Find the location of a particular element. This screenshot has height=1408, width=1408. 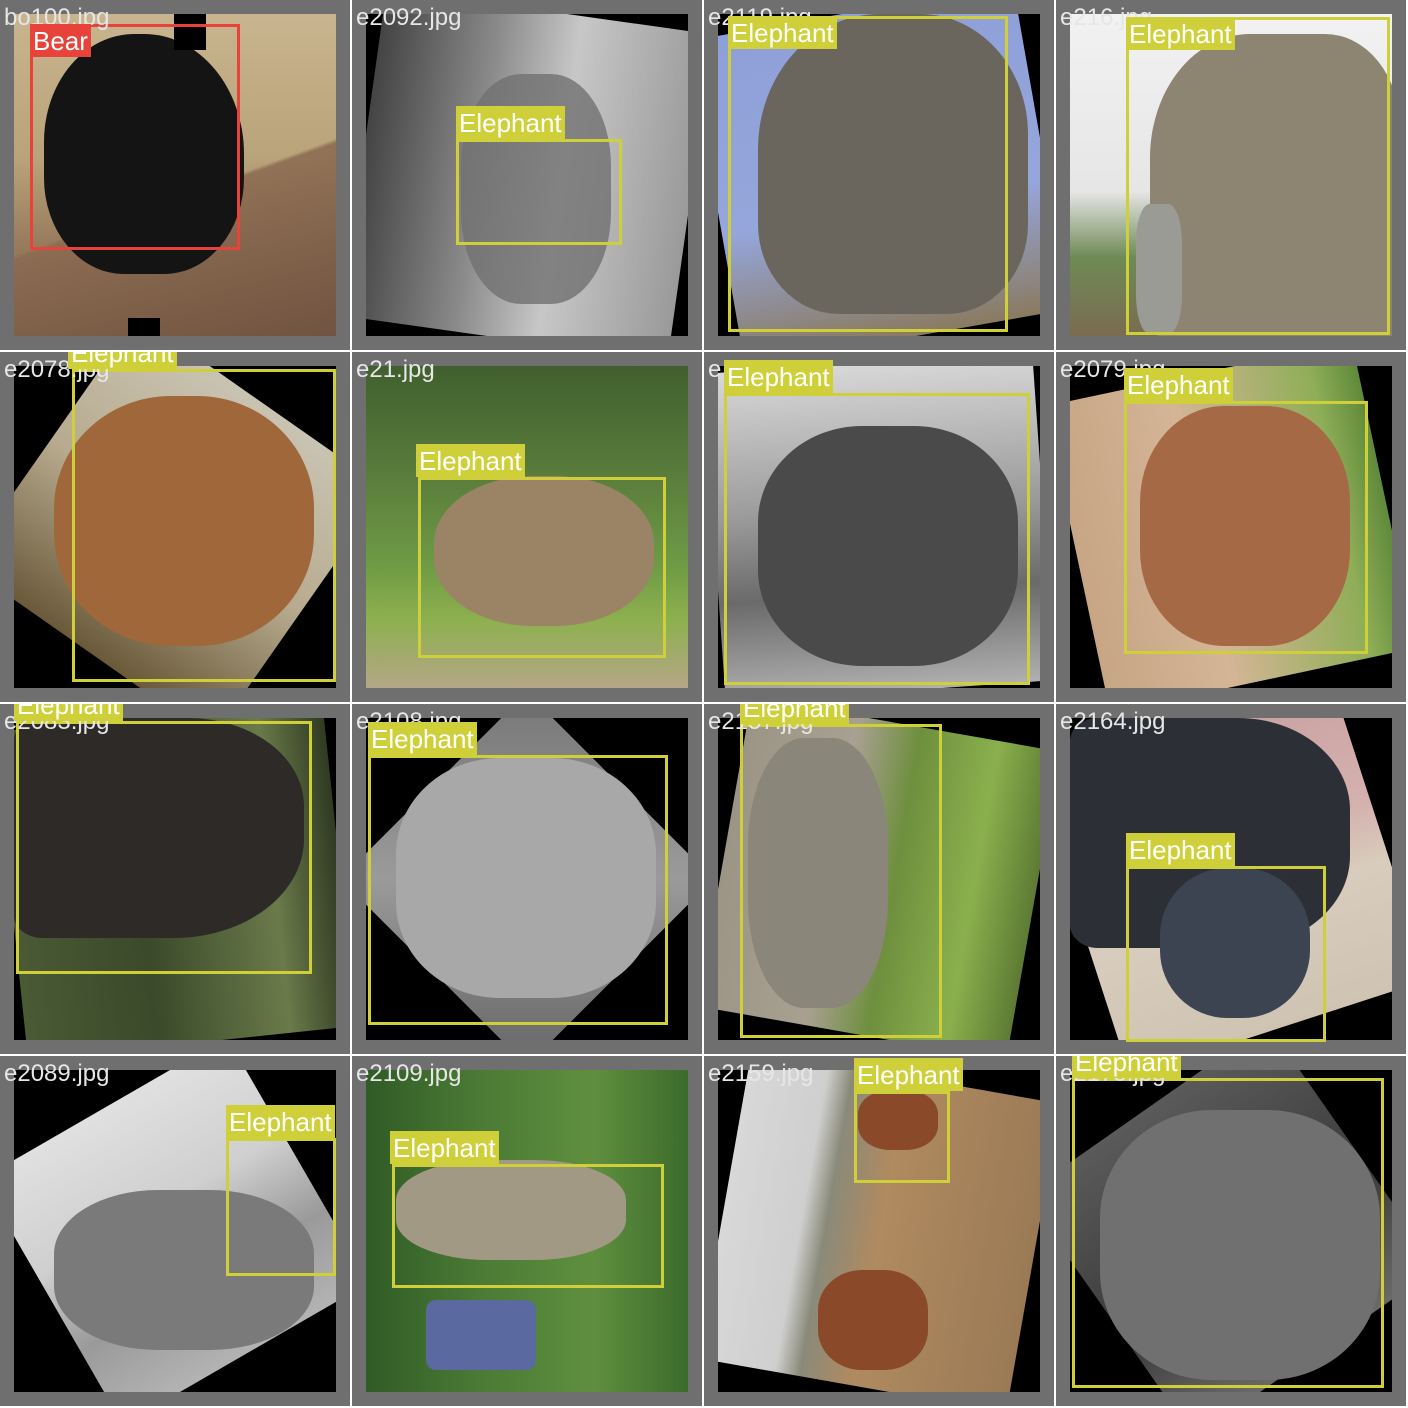

image-tile: Elephant e2083.jpg is located at coordinates (175, 879).